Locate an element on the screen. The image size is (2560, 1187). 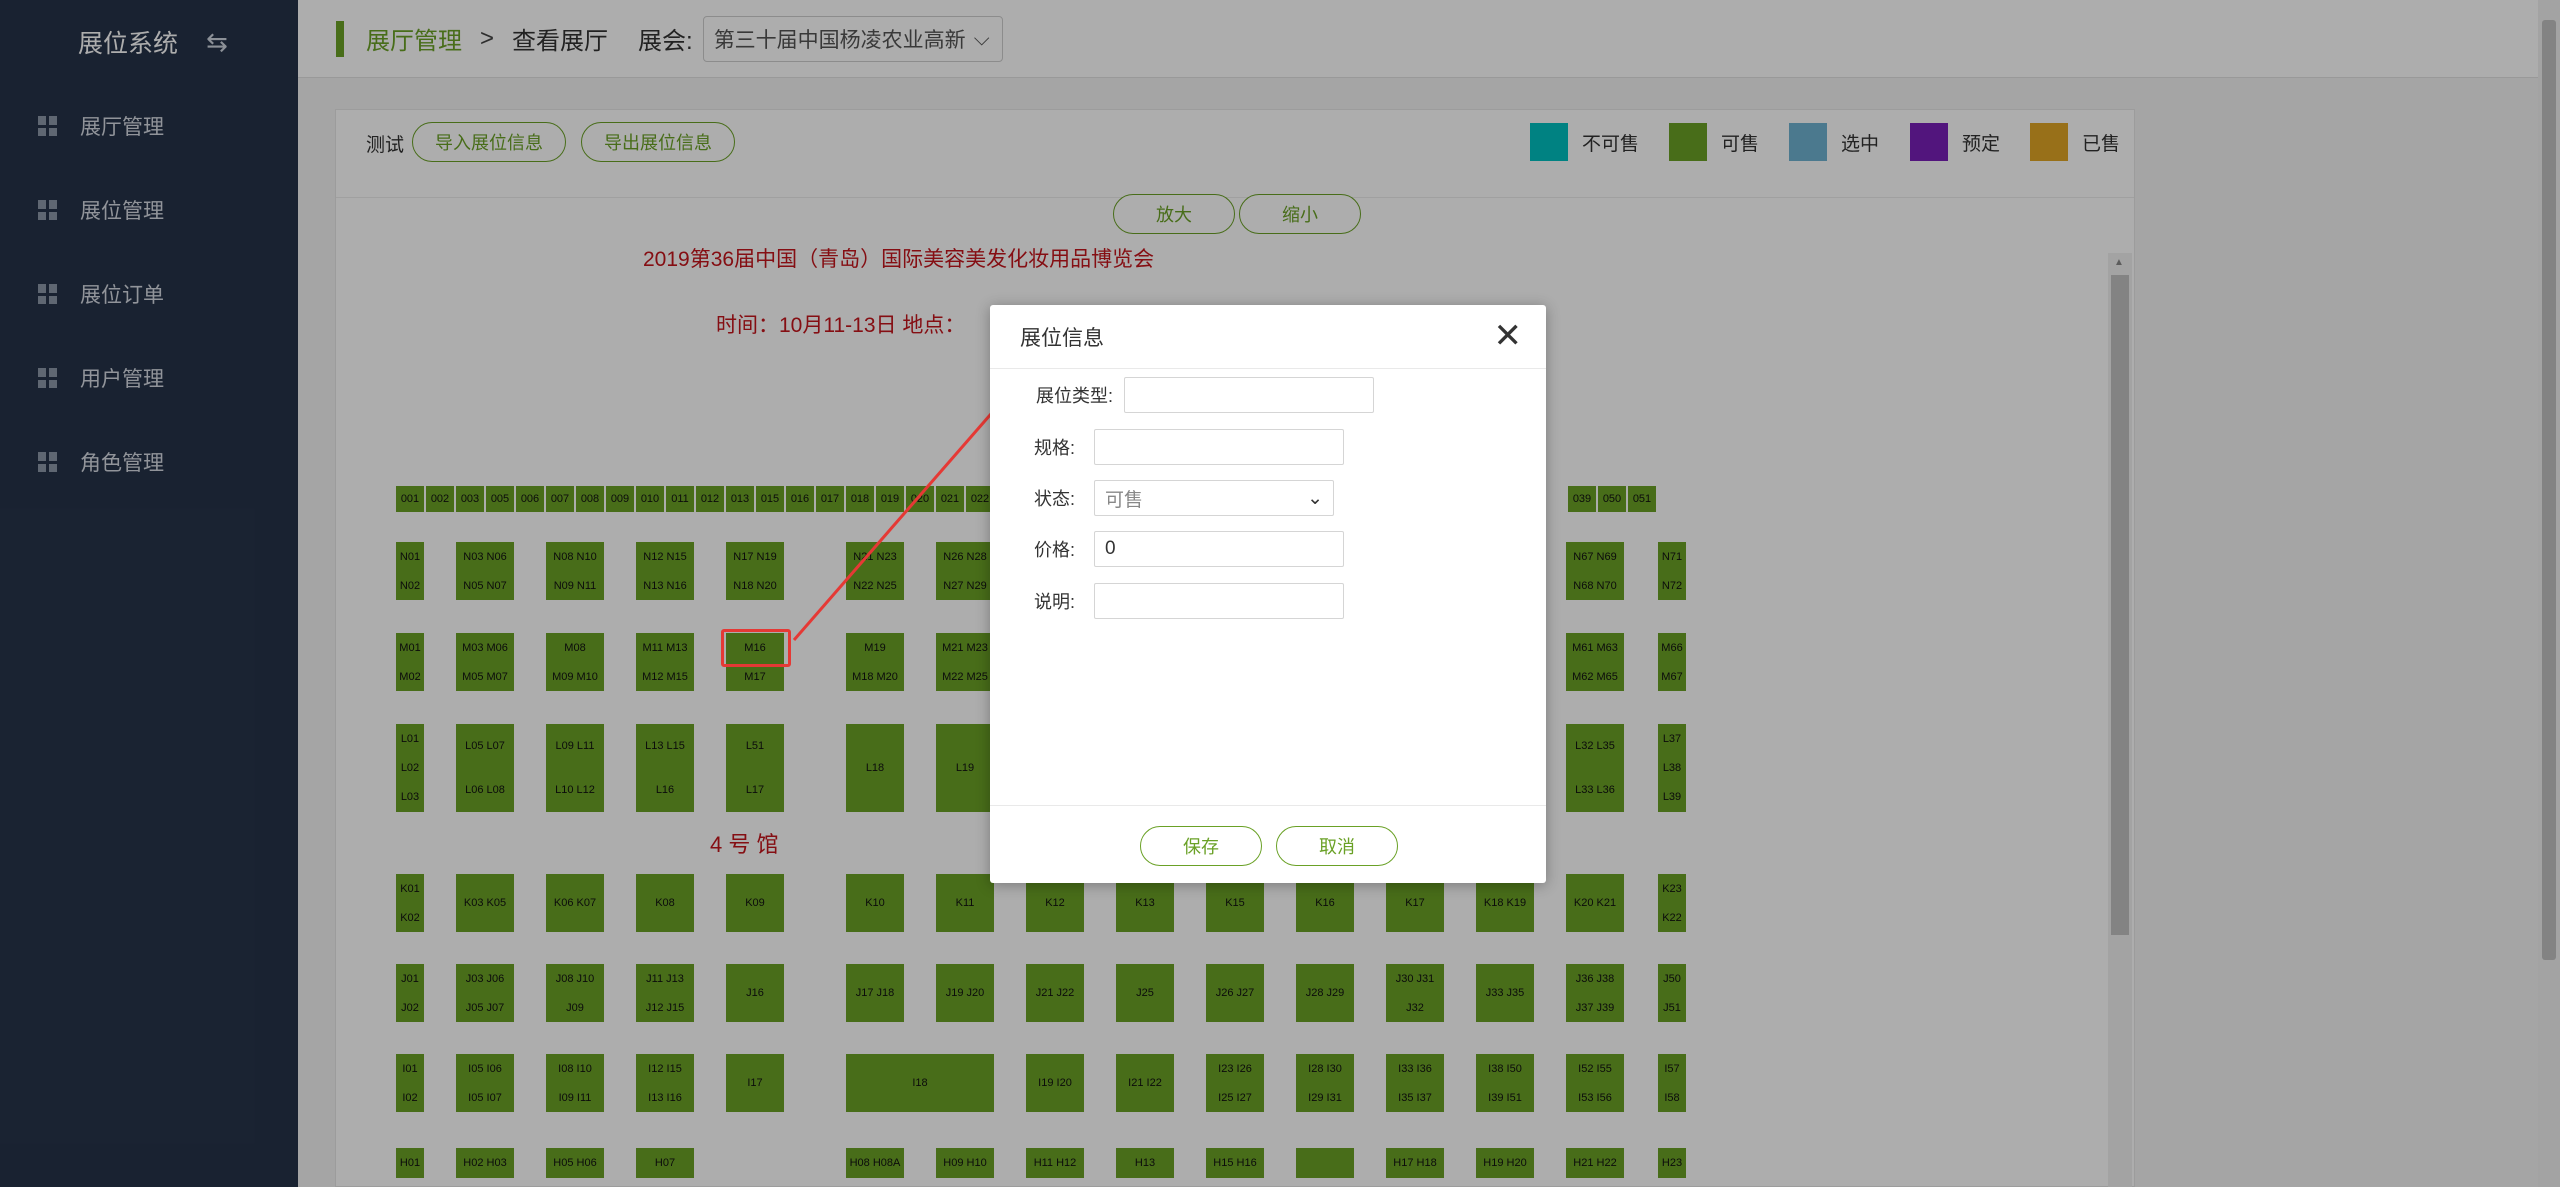
booth-type-row: 展位类型: is located at coordinates (1205, 395).